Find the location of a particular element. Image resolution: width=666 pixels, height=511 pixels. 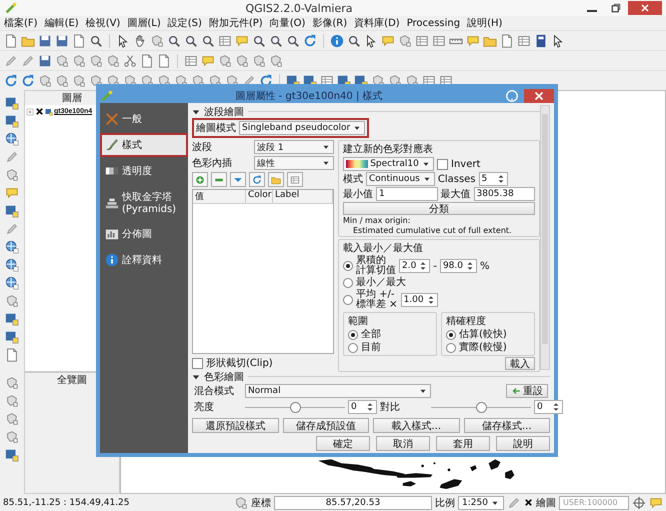

sidebar-item: 透明度 is located at coordinates (144, 171).